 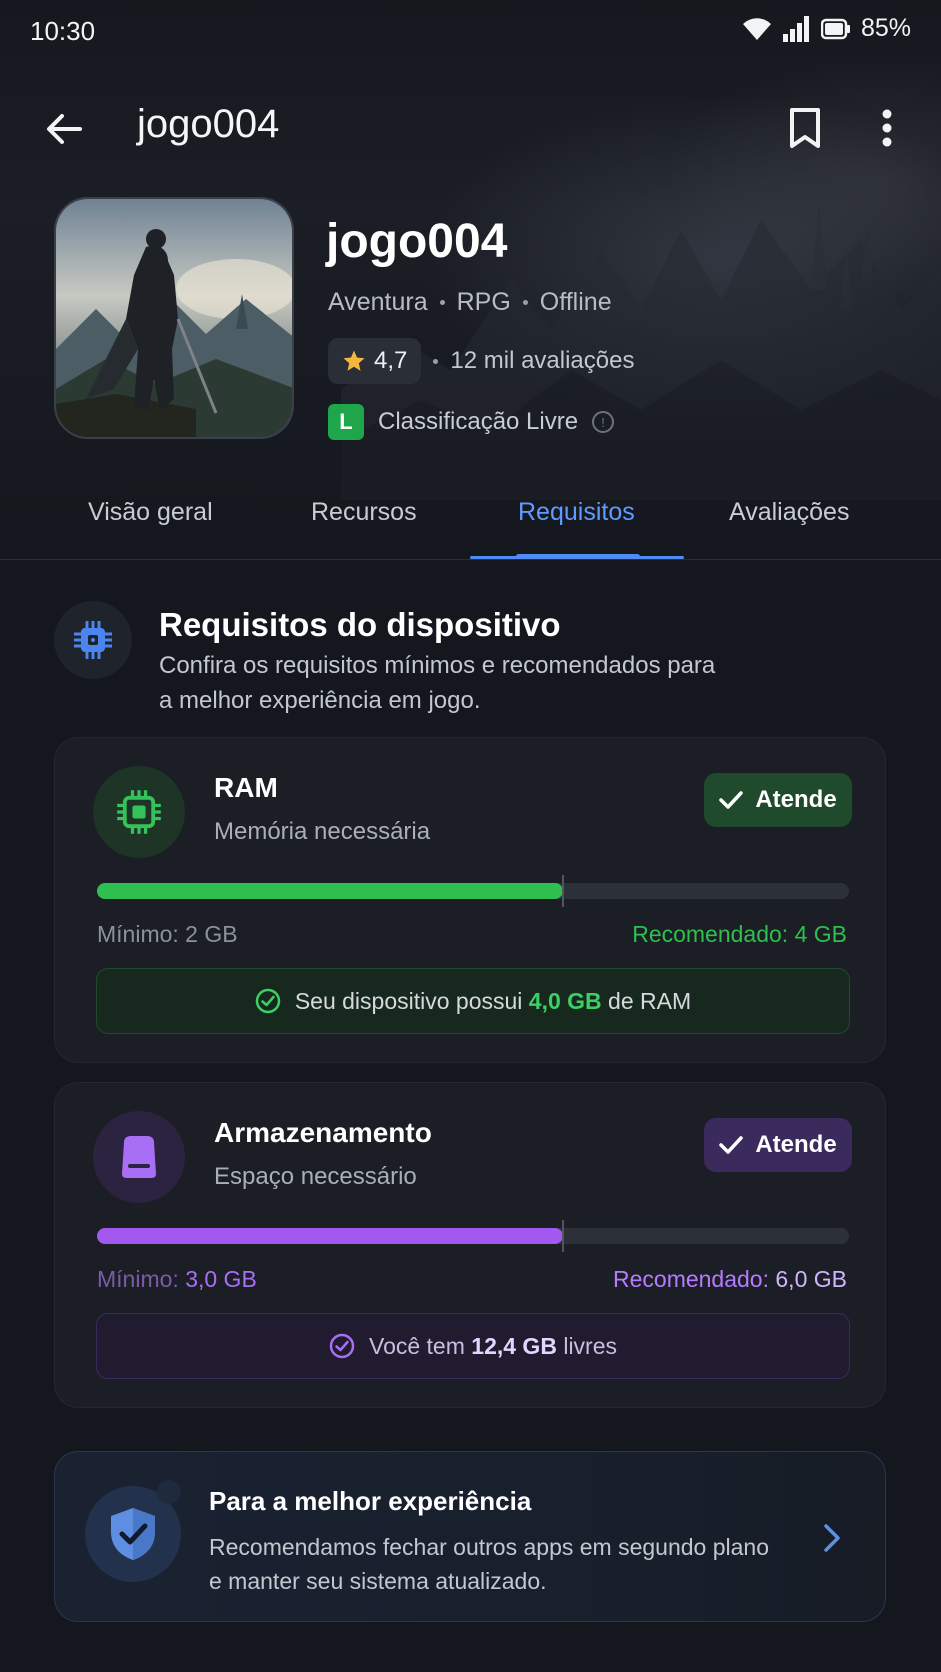 What do you see at coordinates (246, 787) in the screenshot?
I see `ram-title: RAM` at bounding box center [246, 787].